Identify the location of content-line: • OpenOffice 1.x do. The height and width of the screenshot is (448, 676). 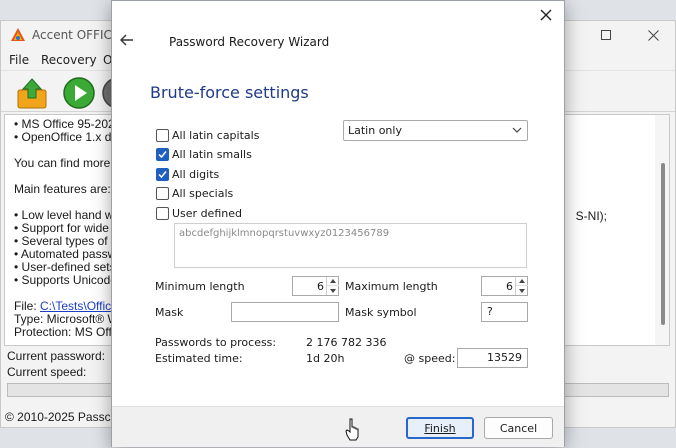
(66, 137).